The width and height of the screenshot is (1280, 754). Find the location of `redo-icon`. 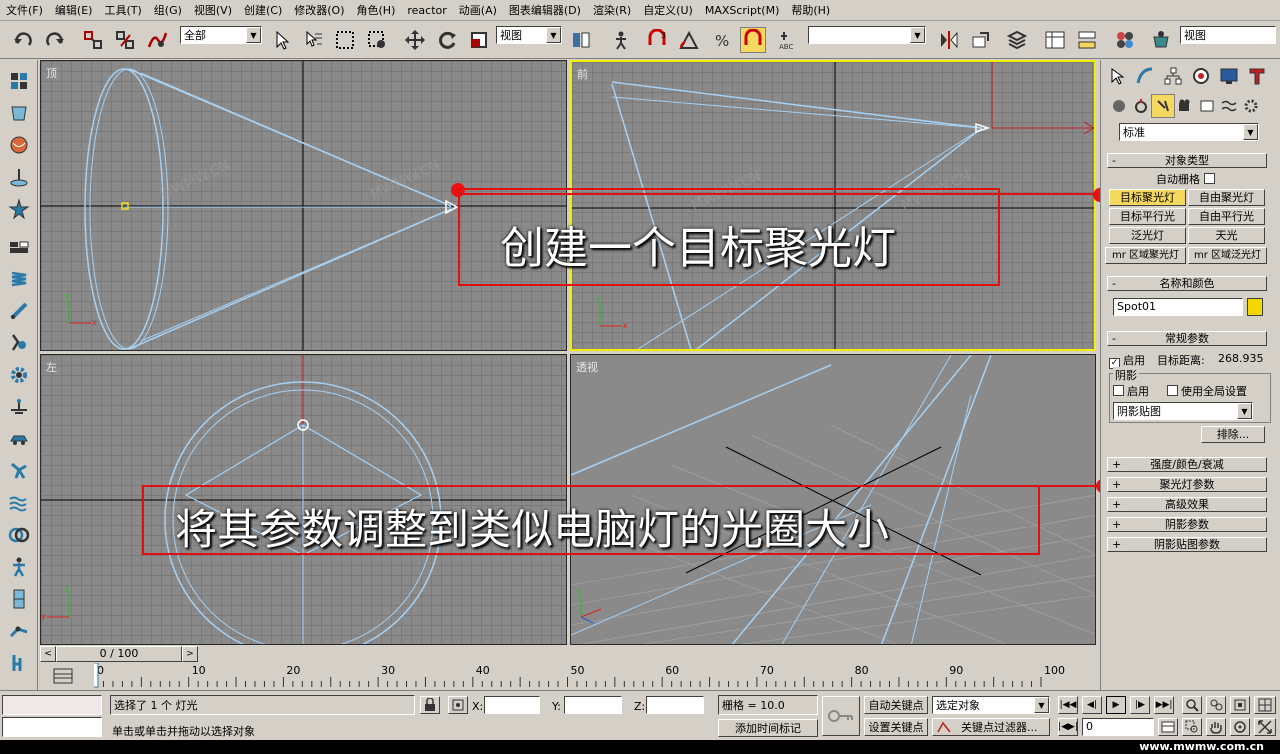

redo-icon is located at coordinates (55, 40).